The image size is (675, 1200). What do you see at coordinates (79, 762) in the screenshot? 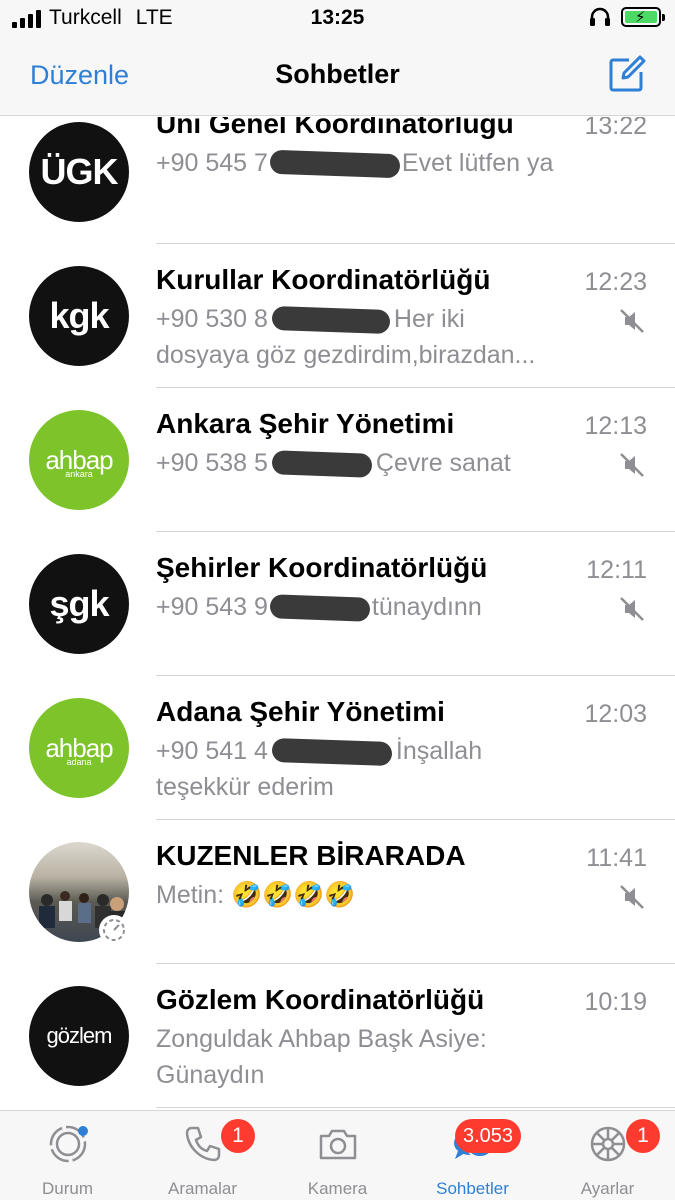
I see `avatar-subtext: adana` at bounding box center [79, 762].